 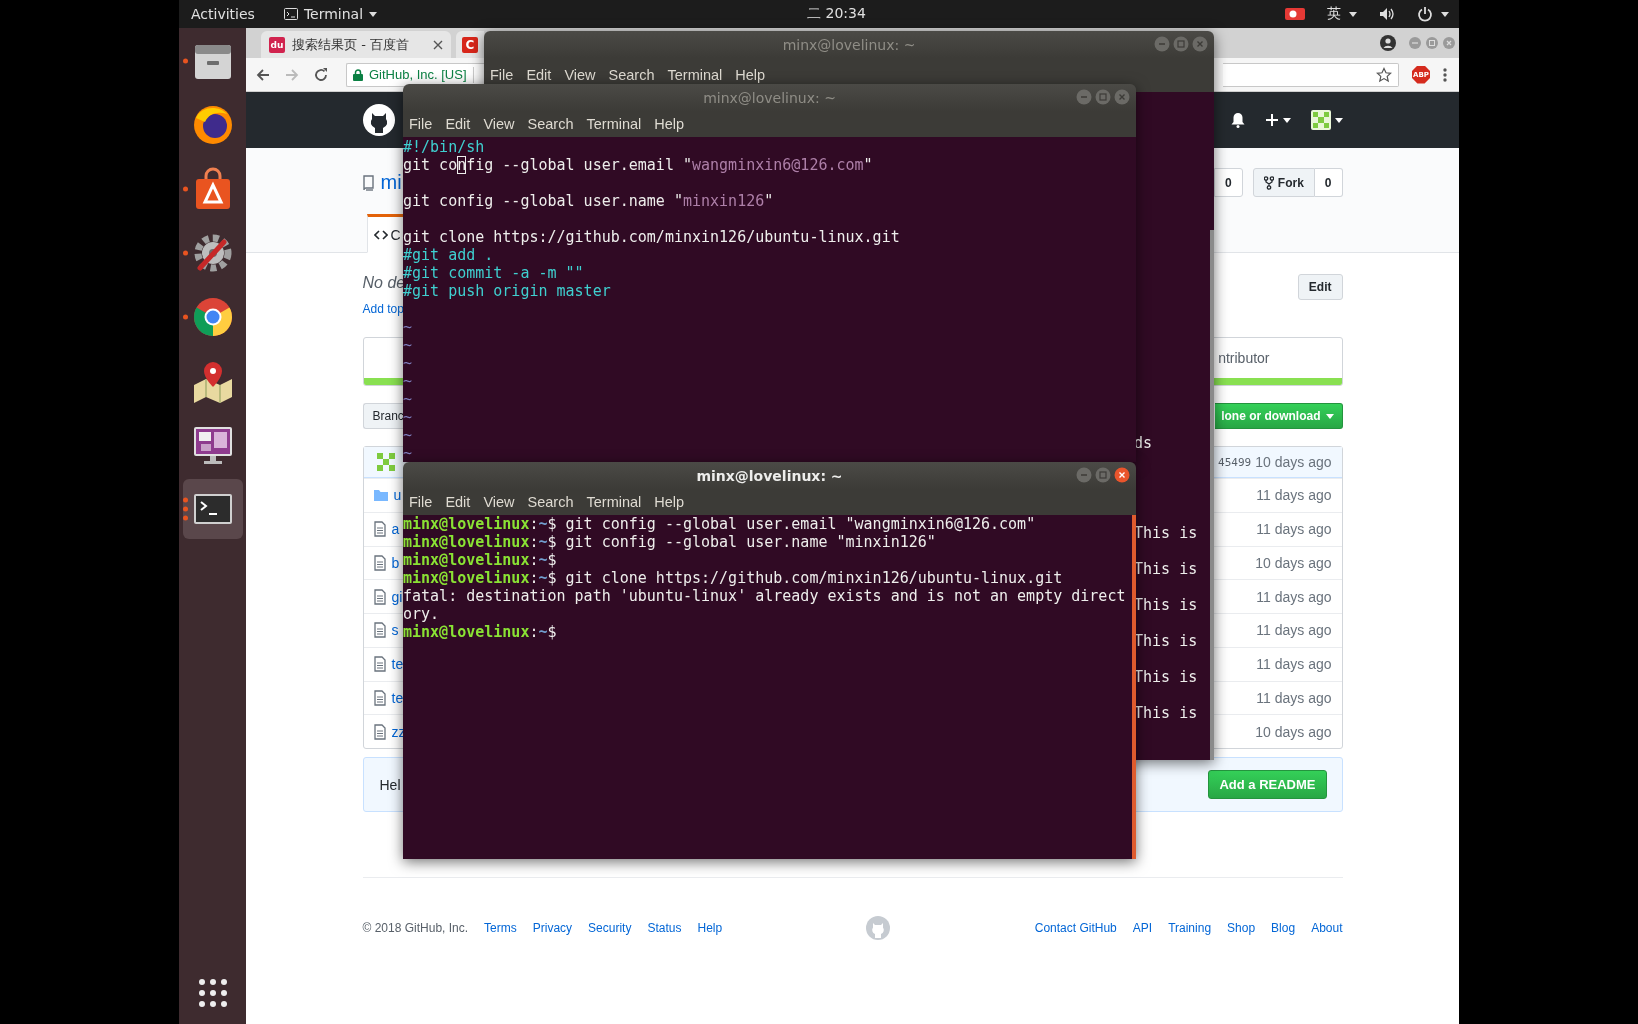 I want to click on back-icon, so click(x=263, y=74).